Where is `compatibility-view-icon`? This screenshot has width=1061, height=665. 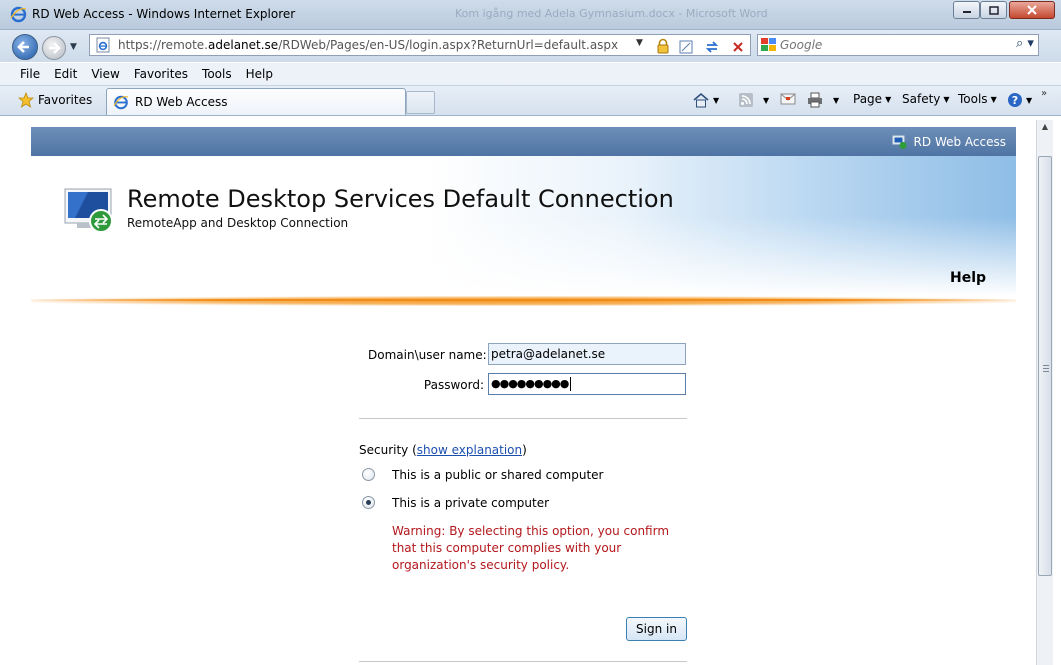
compatibility-view-icon is located at coordinates (686, 47).